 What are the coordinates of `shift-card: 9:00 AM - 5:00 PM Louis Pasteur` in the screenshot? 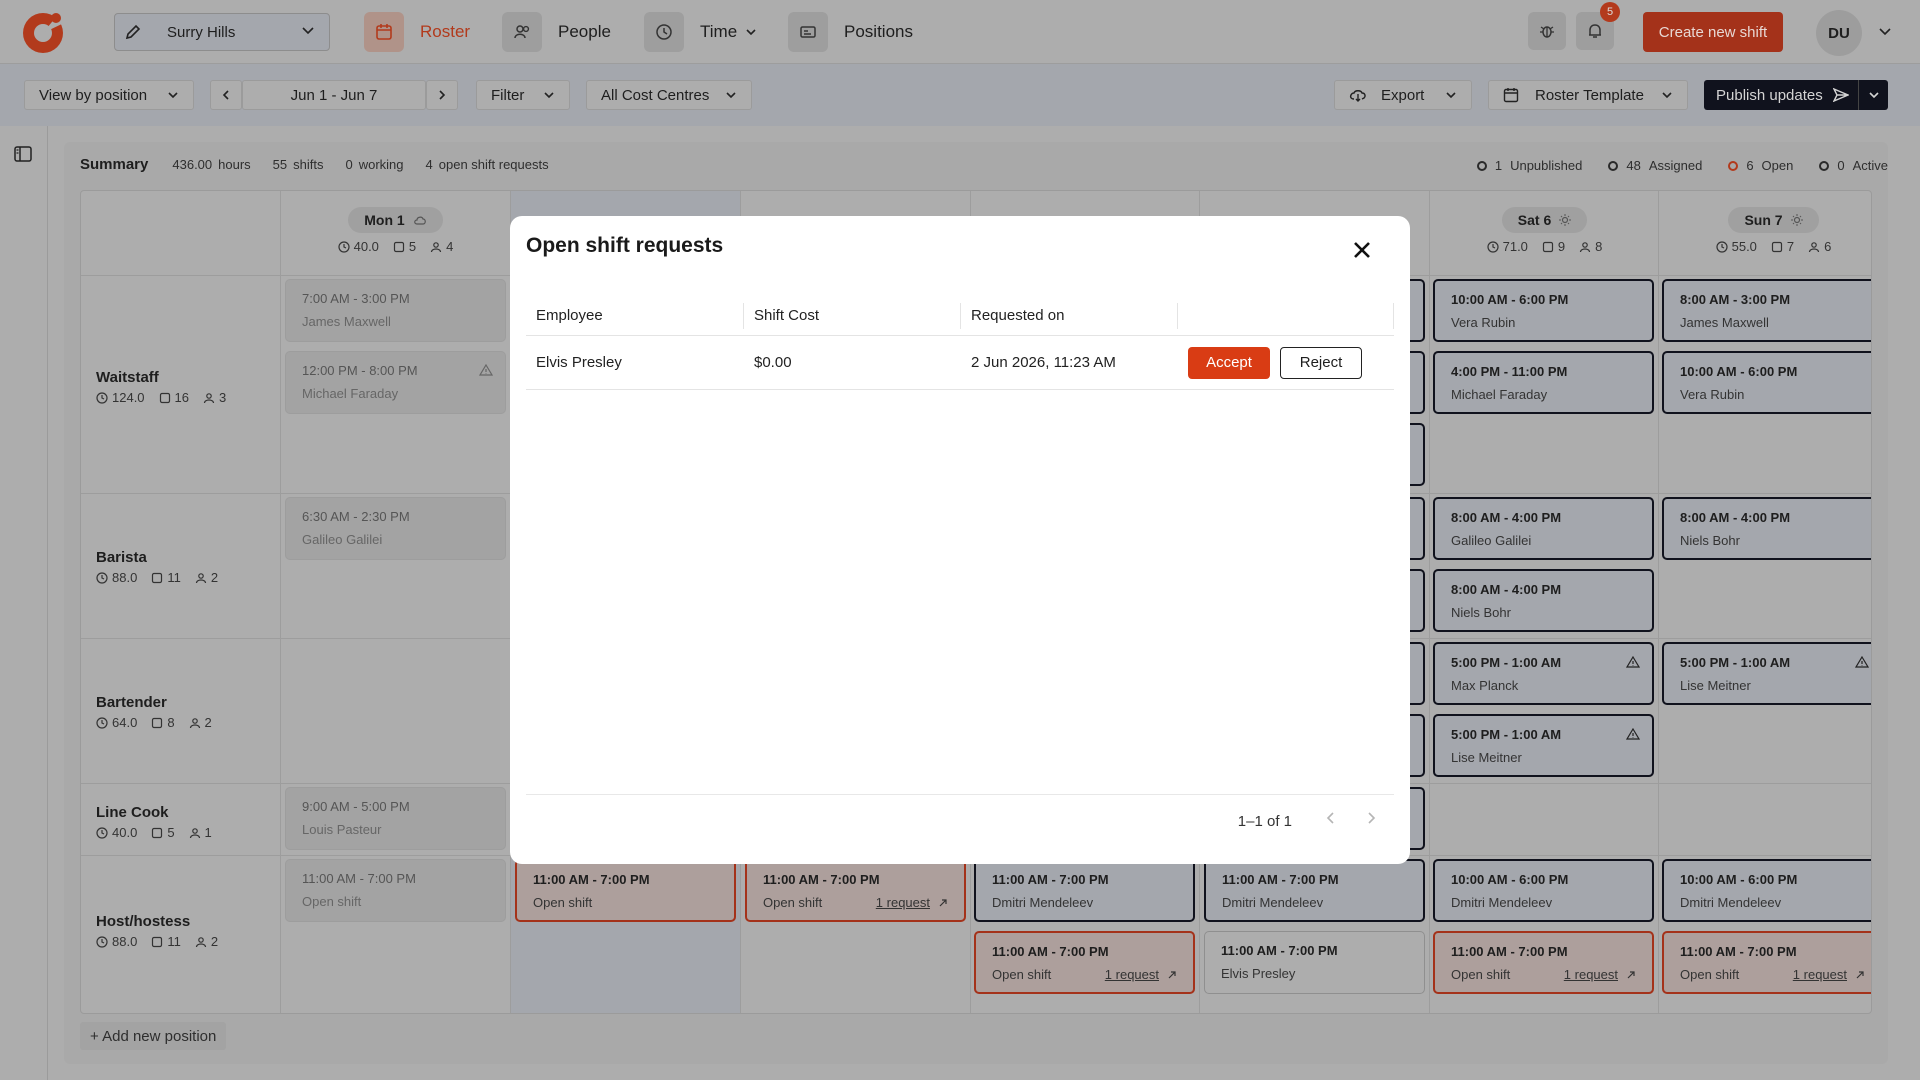 It's located at (395, 818).